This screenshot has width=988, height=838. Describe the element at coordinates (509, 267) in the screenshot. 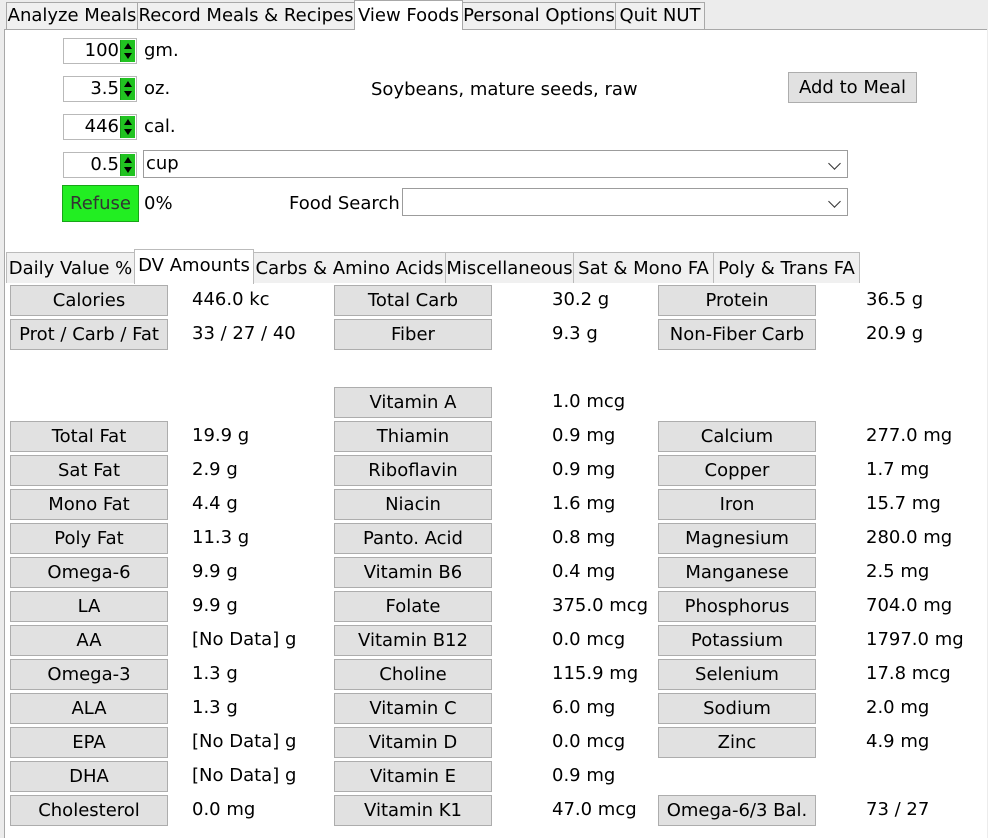

I see `tab-miscellaneous: Miscellaneous` at that location.